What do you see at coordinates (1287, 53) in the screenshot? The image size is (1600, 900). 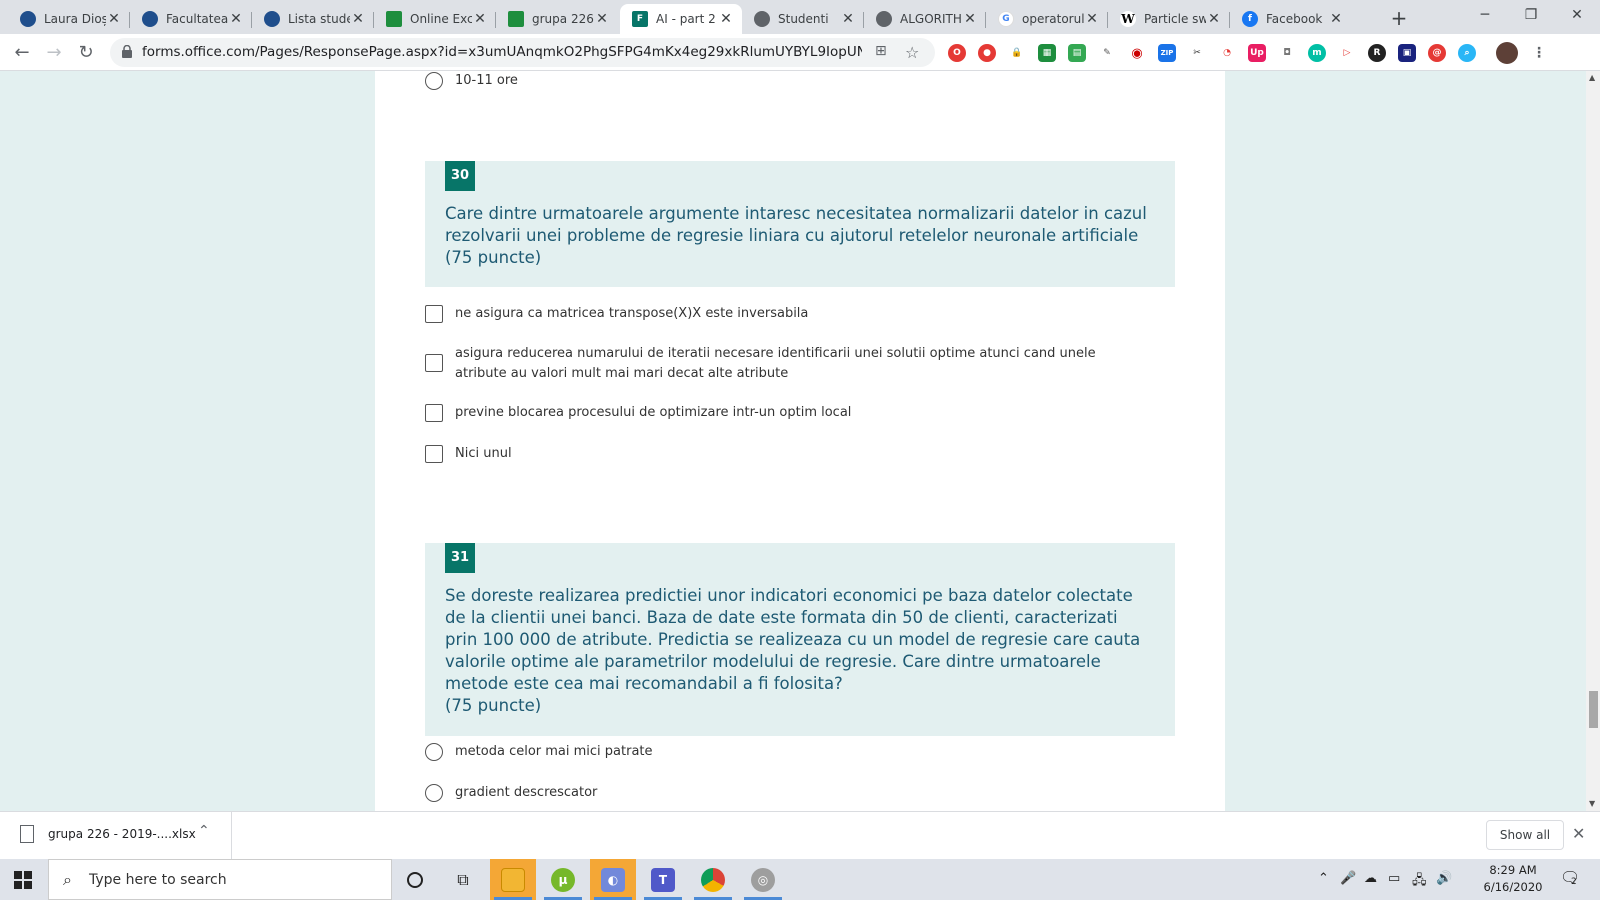 I see `camera-ext-icon: ◘` at bounding box center [1287, 53].